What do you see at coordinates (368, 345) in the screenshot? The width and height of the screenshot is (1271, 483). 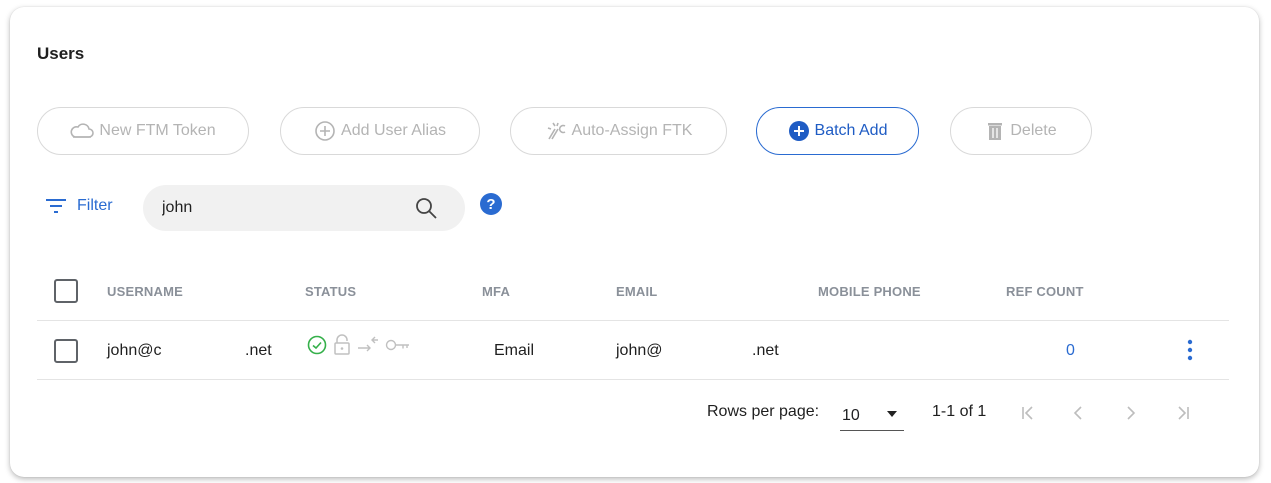 I see `arrow-merge-icon` at bounding box center [368, 345].